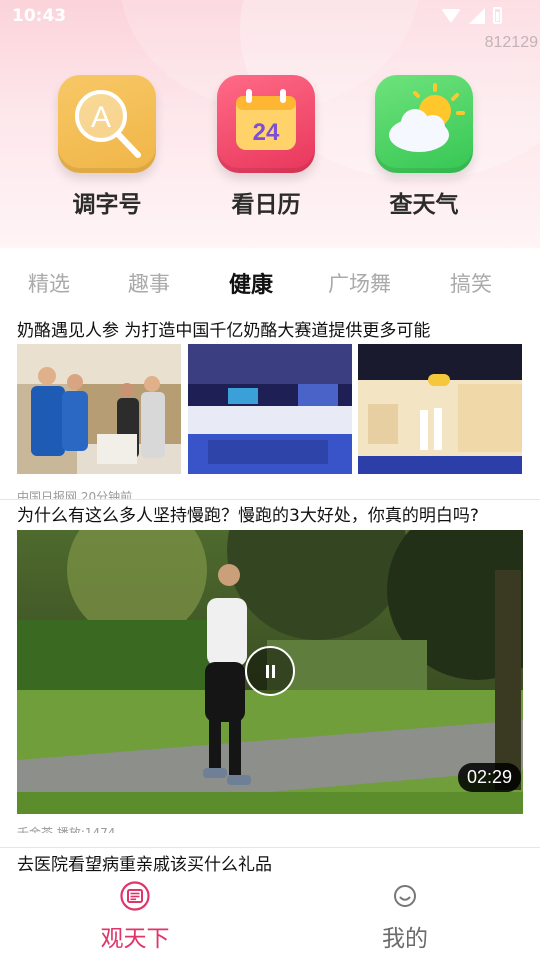 The height and width of the screenshot is (960, 540). What do you see at coordinates (266, 205) in the screenshot?
I see `calendar-label: 看日历` at bounding box center [266, 205].